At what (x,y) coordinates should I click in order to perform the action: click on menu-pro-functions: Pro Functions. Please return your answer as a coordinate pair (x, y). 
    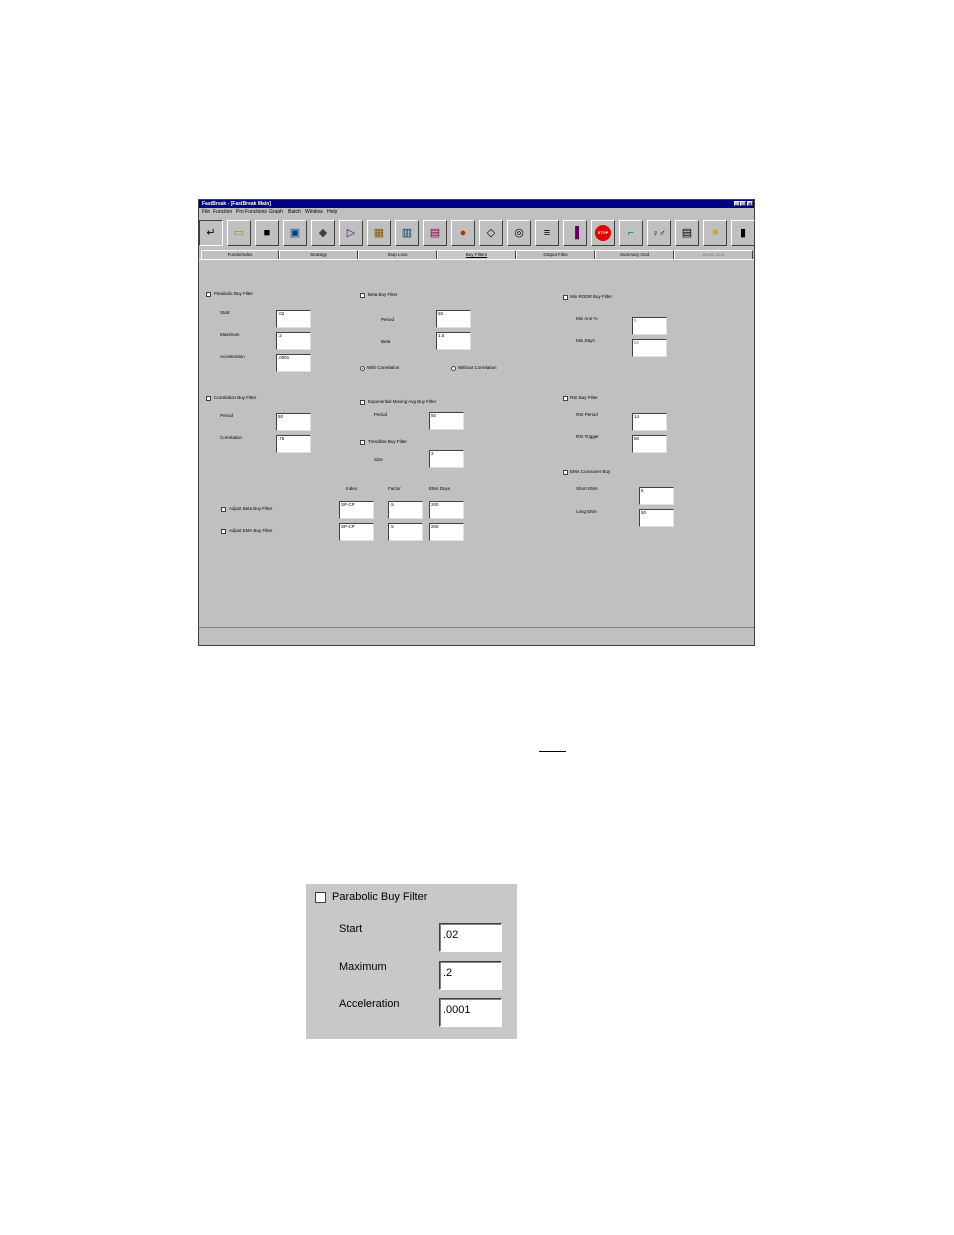
    Looking at the image, I should click on (251, 212).